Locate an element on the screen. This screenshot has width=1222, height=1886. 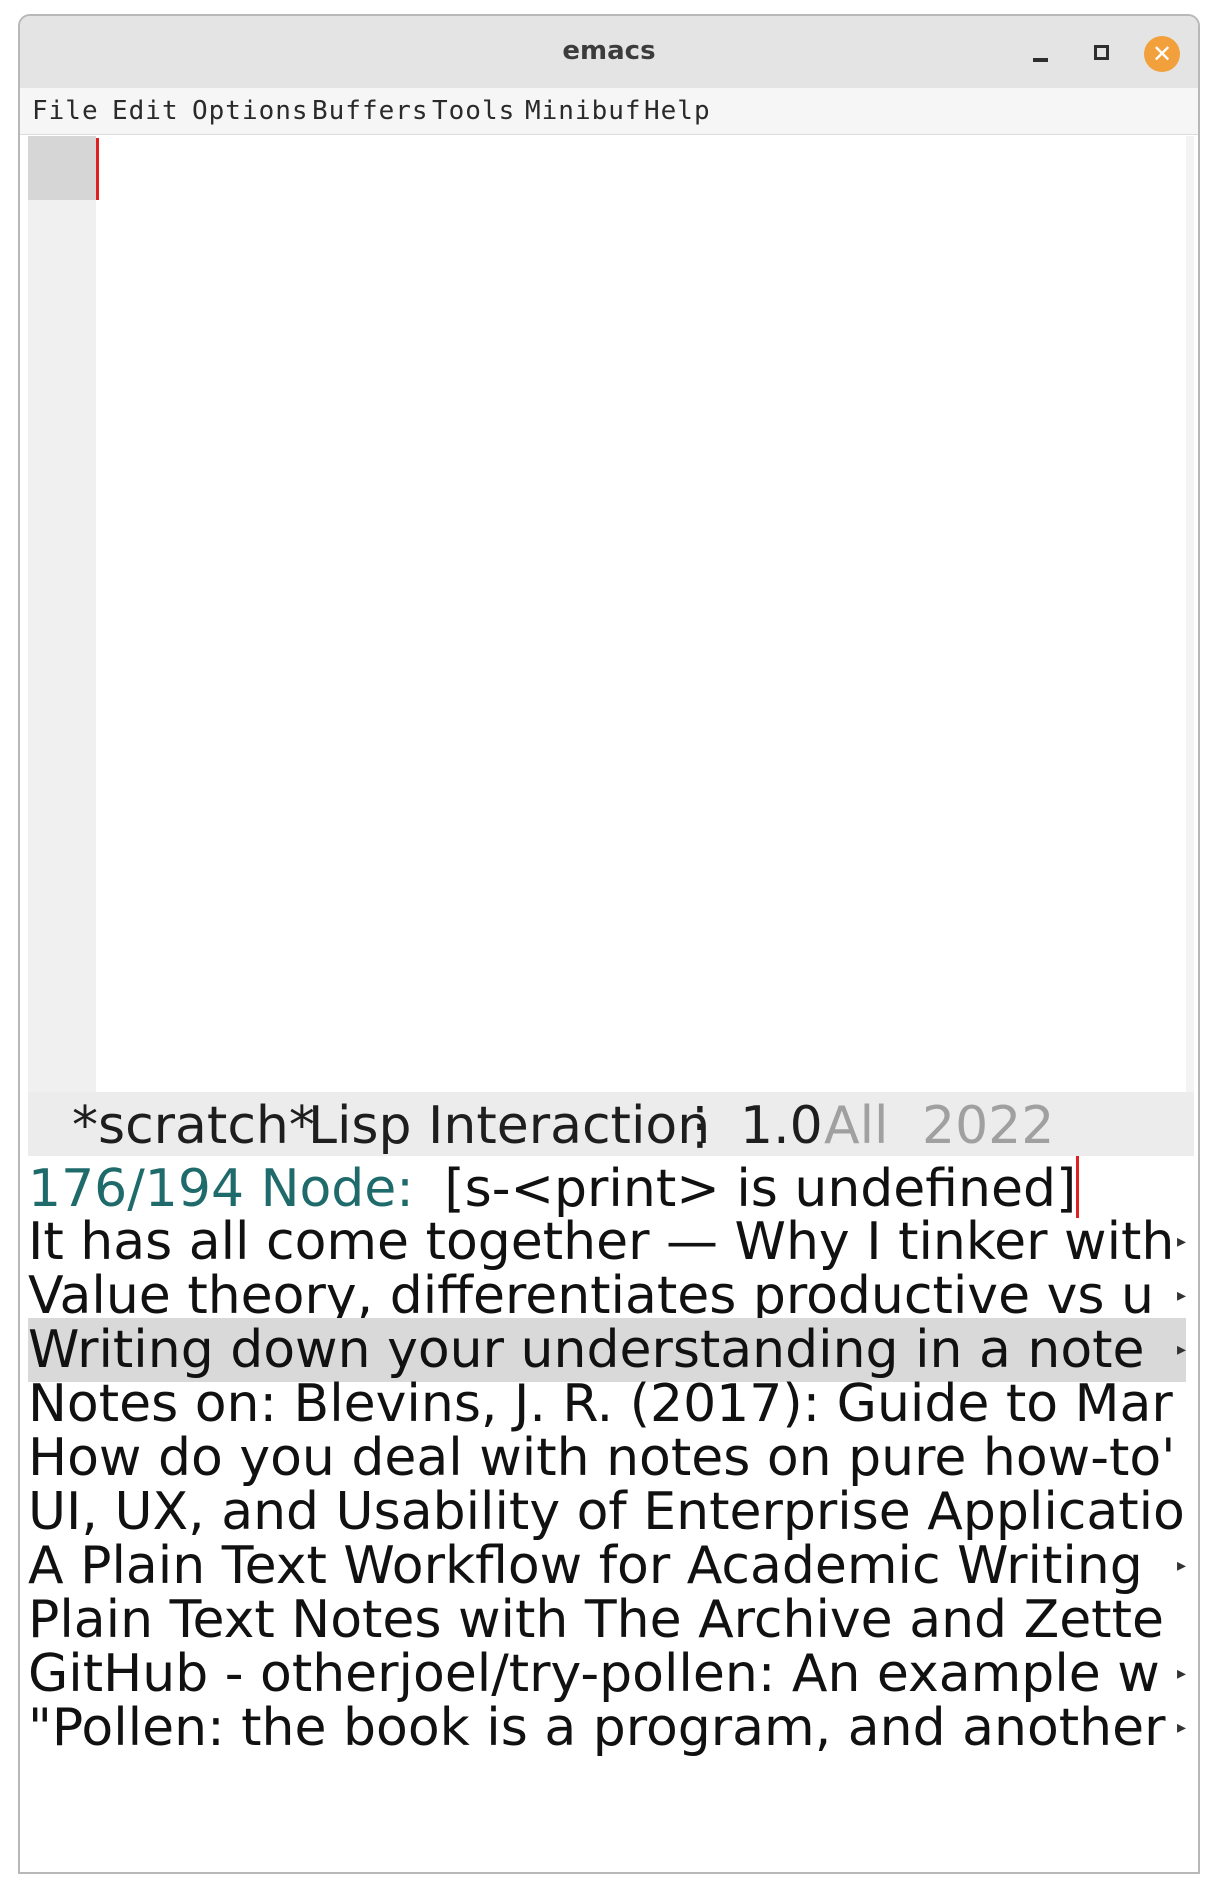
title-bar: emacs ✕ is located at coordinates (609, 52).